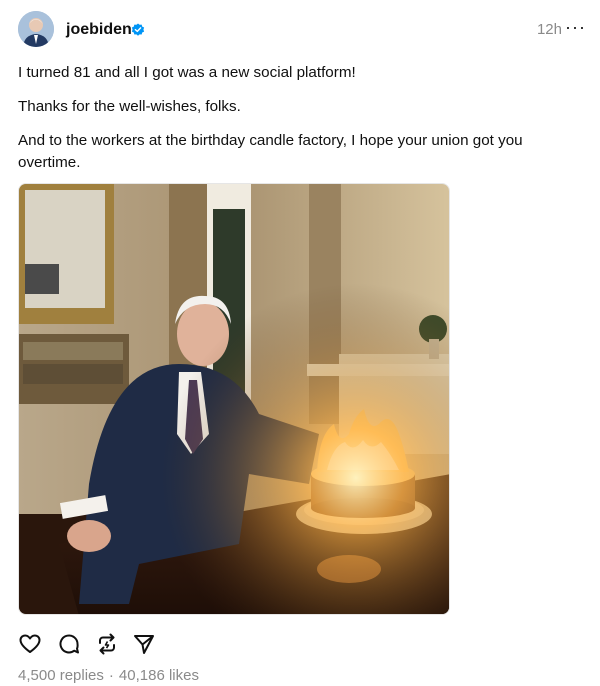 Image resolution: width=600 pixels, height=686 pixels. Describe the element at coordinates (138, 29) in the screenshot. I see `verified-badge-icon` at that location.